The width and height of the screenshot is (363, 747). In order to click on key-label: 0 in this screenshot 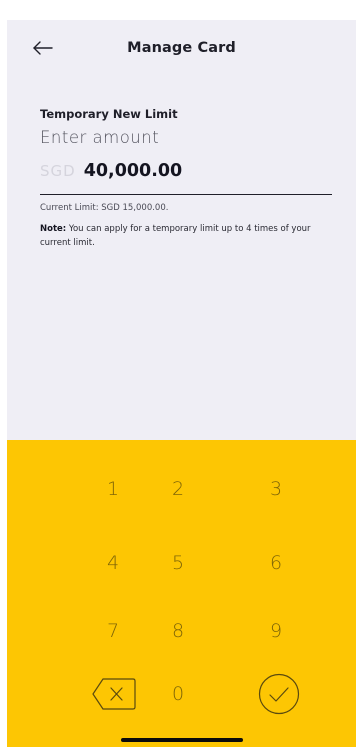, I will do `click(178, 694)`.